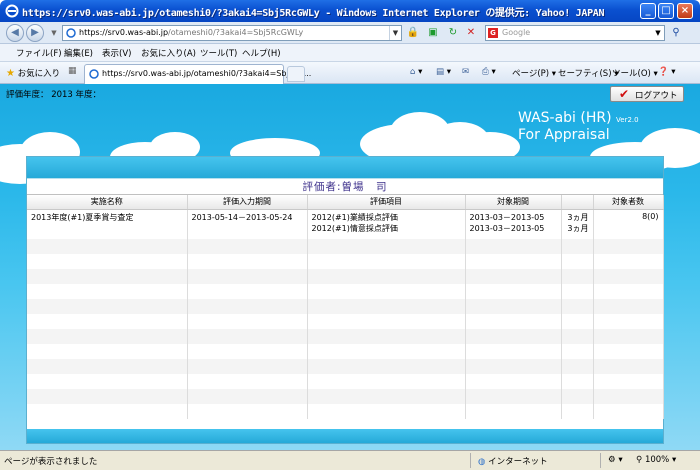  Describe the element at coordinates (261, 53) in the screenshot. I see `menu-help: ヘルプ(H)` at that location.